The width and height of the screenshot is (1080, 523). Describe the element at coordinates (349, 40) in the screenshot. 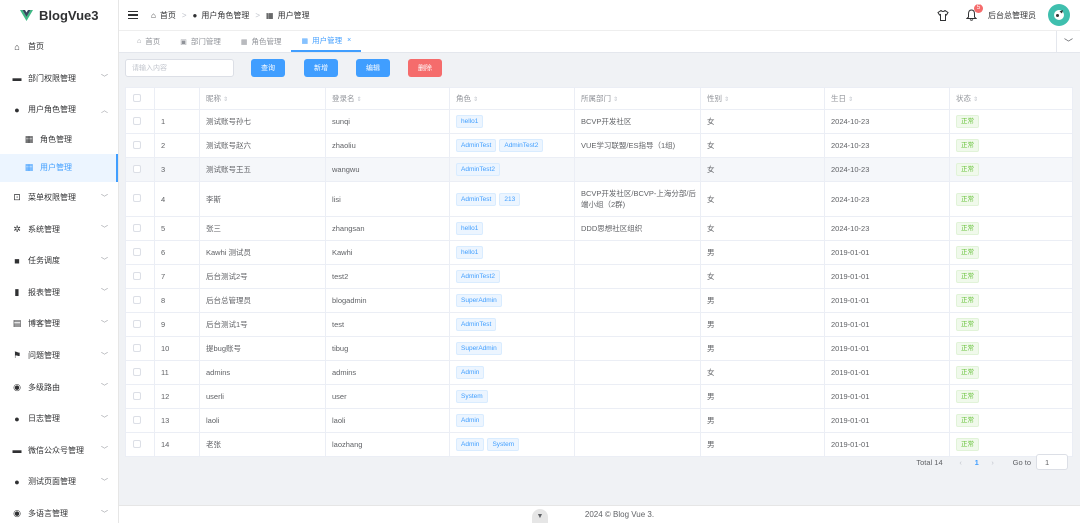

I see `close-icon: ×` at that location.